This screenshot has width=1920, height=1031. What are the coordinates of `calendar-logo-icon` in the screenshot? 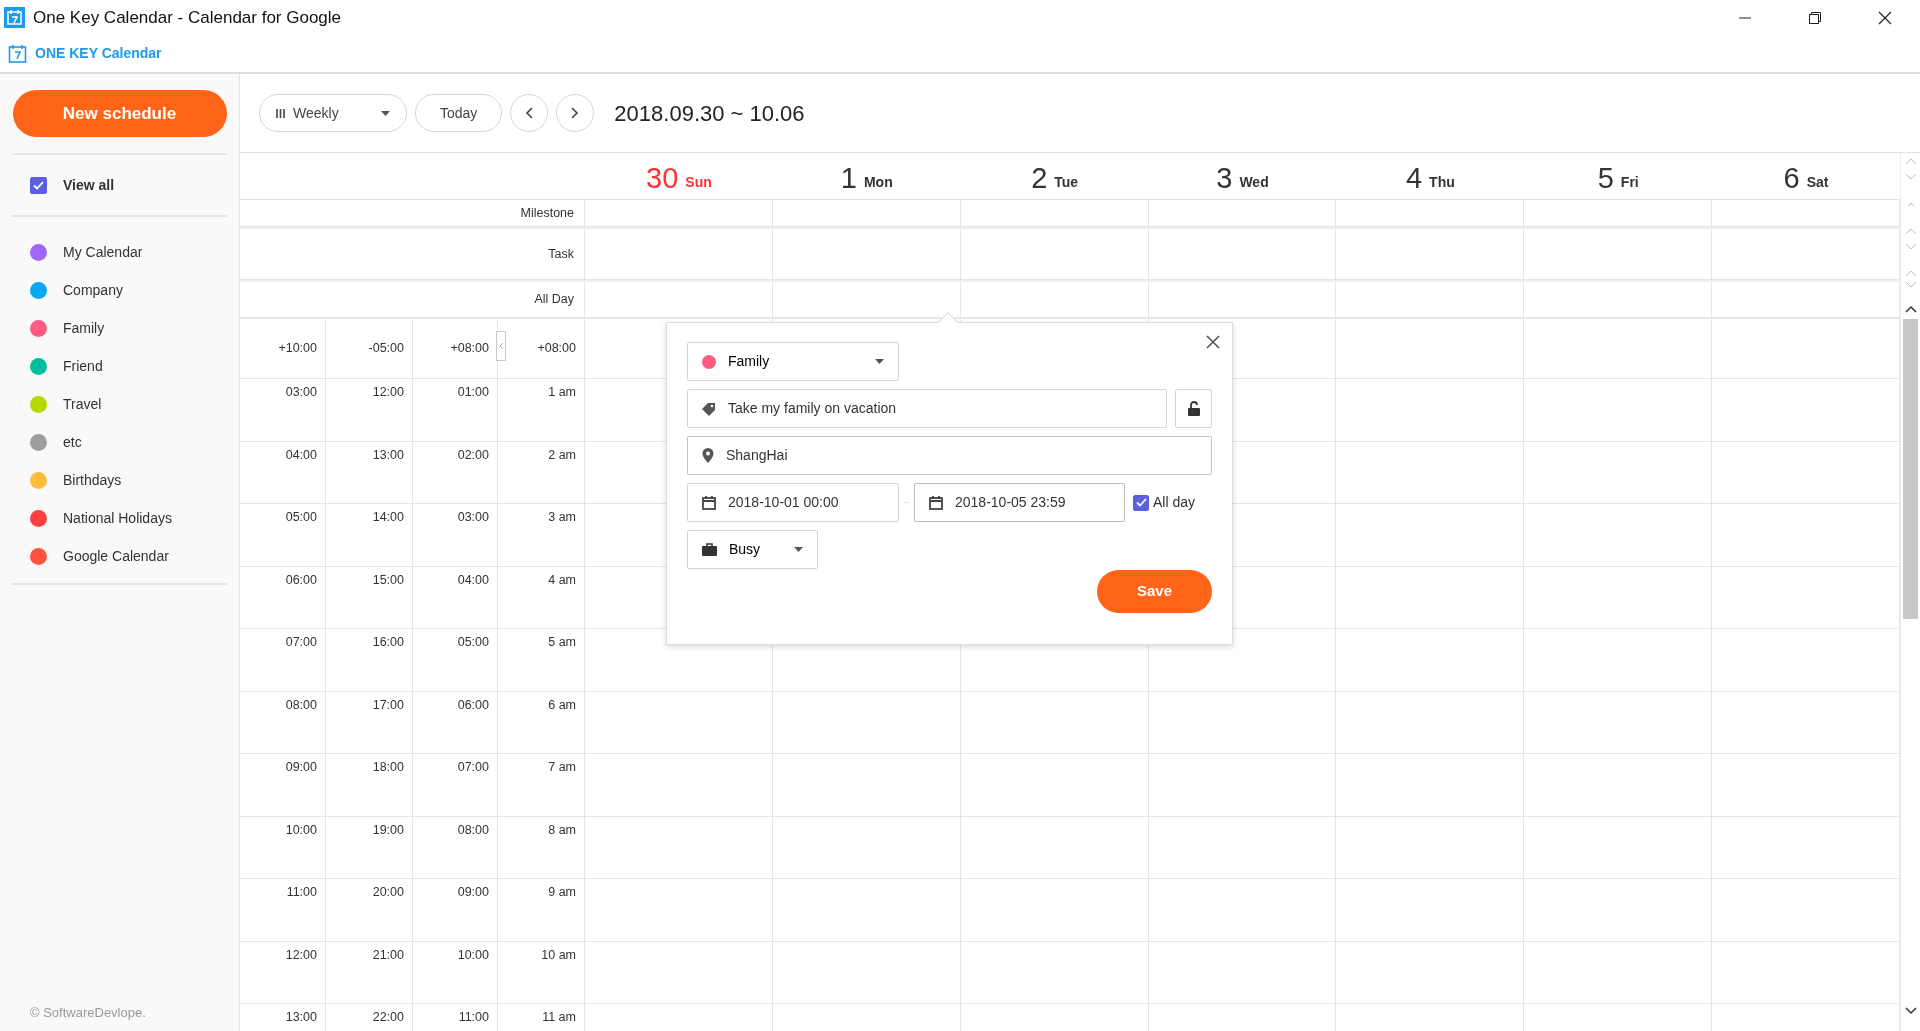 It's located at (17, 53).